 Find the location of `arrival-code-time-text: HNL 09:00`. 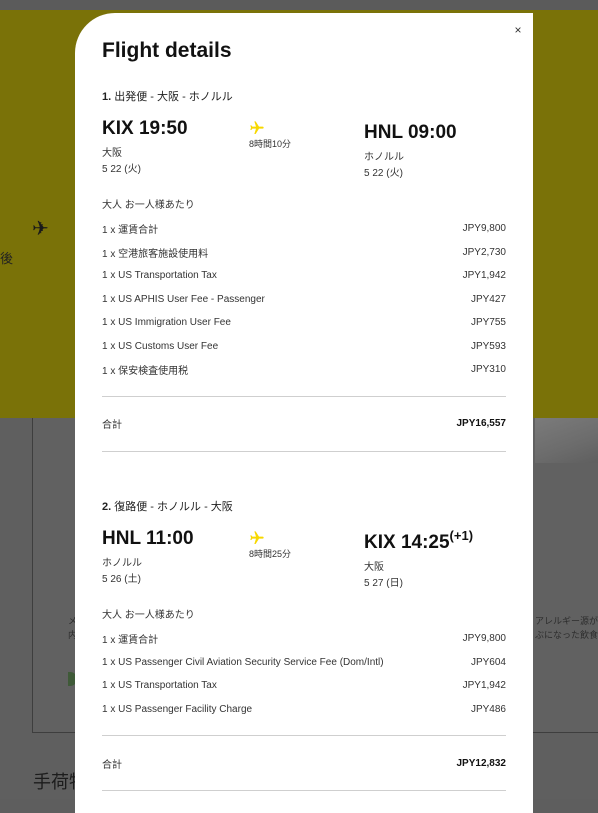

arrival-code-time-text: HNL 09:00 is located at coordinates (410, 132).